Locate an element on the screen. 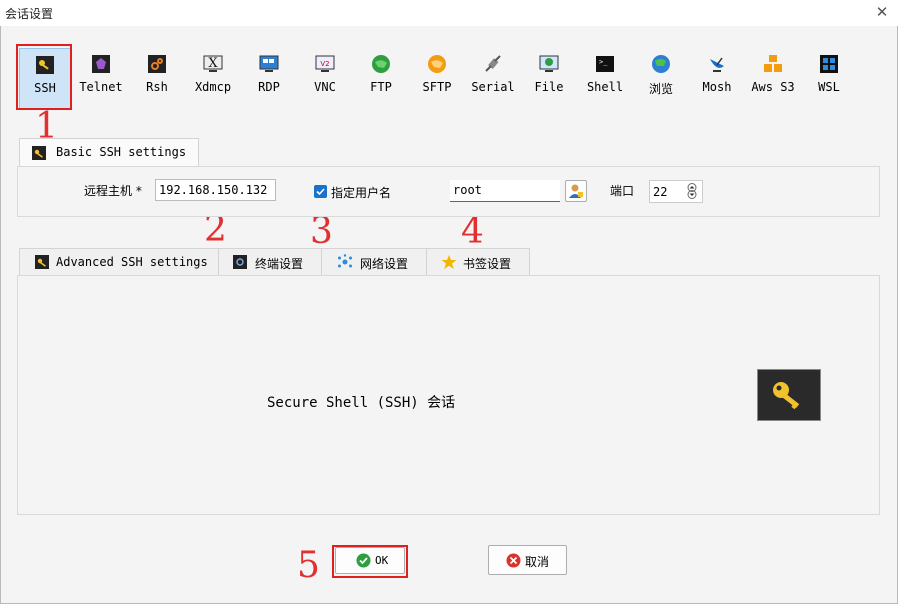 The width and height of the screenshot is (898, 604). sftp-globe-icon is located at coordinates (437, 64).